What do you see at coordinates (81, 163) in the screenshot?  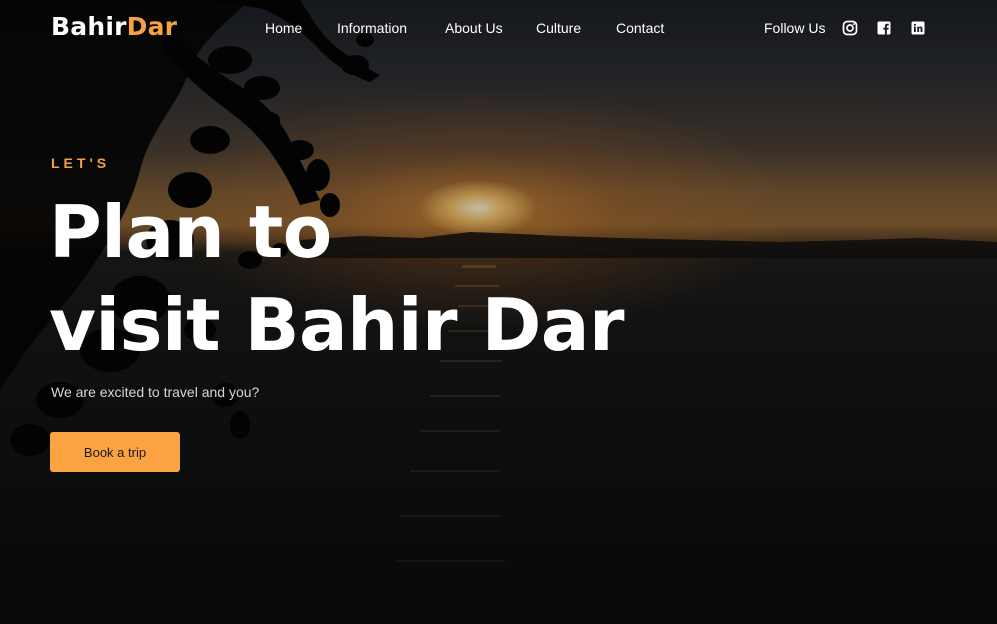 I see `hero-kicker: LET'S` at bounding box center [81, 163].